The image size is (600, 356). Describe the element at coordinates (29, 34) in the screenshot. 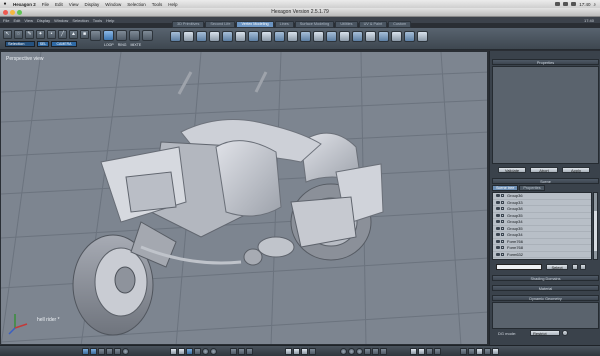

I see `paint-select-icon: ✎` at that location.